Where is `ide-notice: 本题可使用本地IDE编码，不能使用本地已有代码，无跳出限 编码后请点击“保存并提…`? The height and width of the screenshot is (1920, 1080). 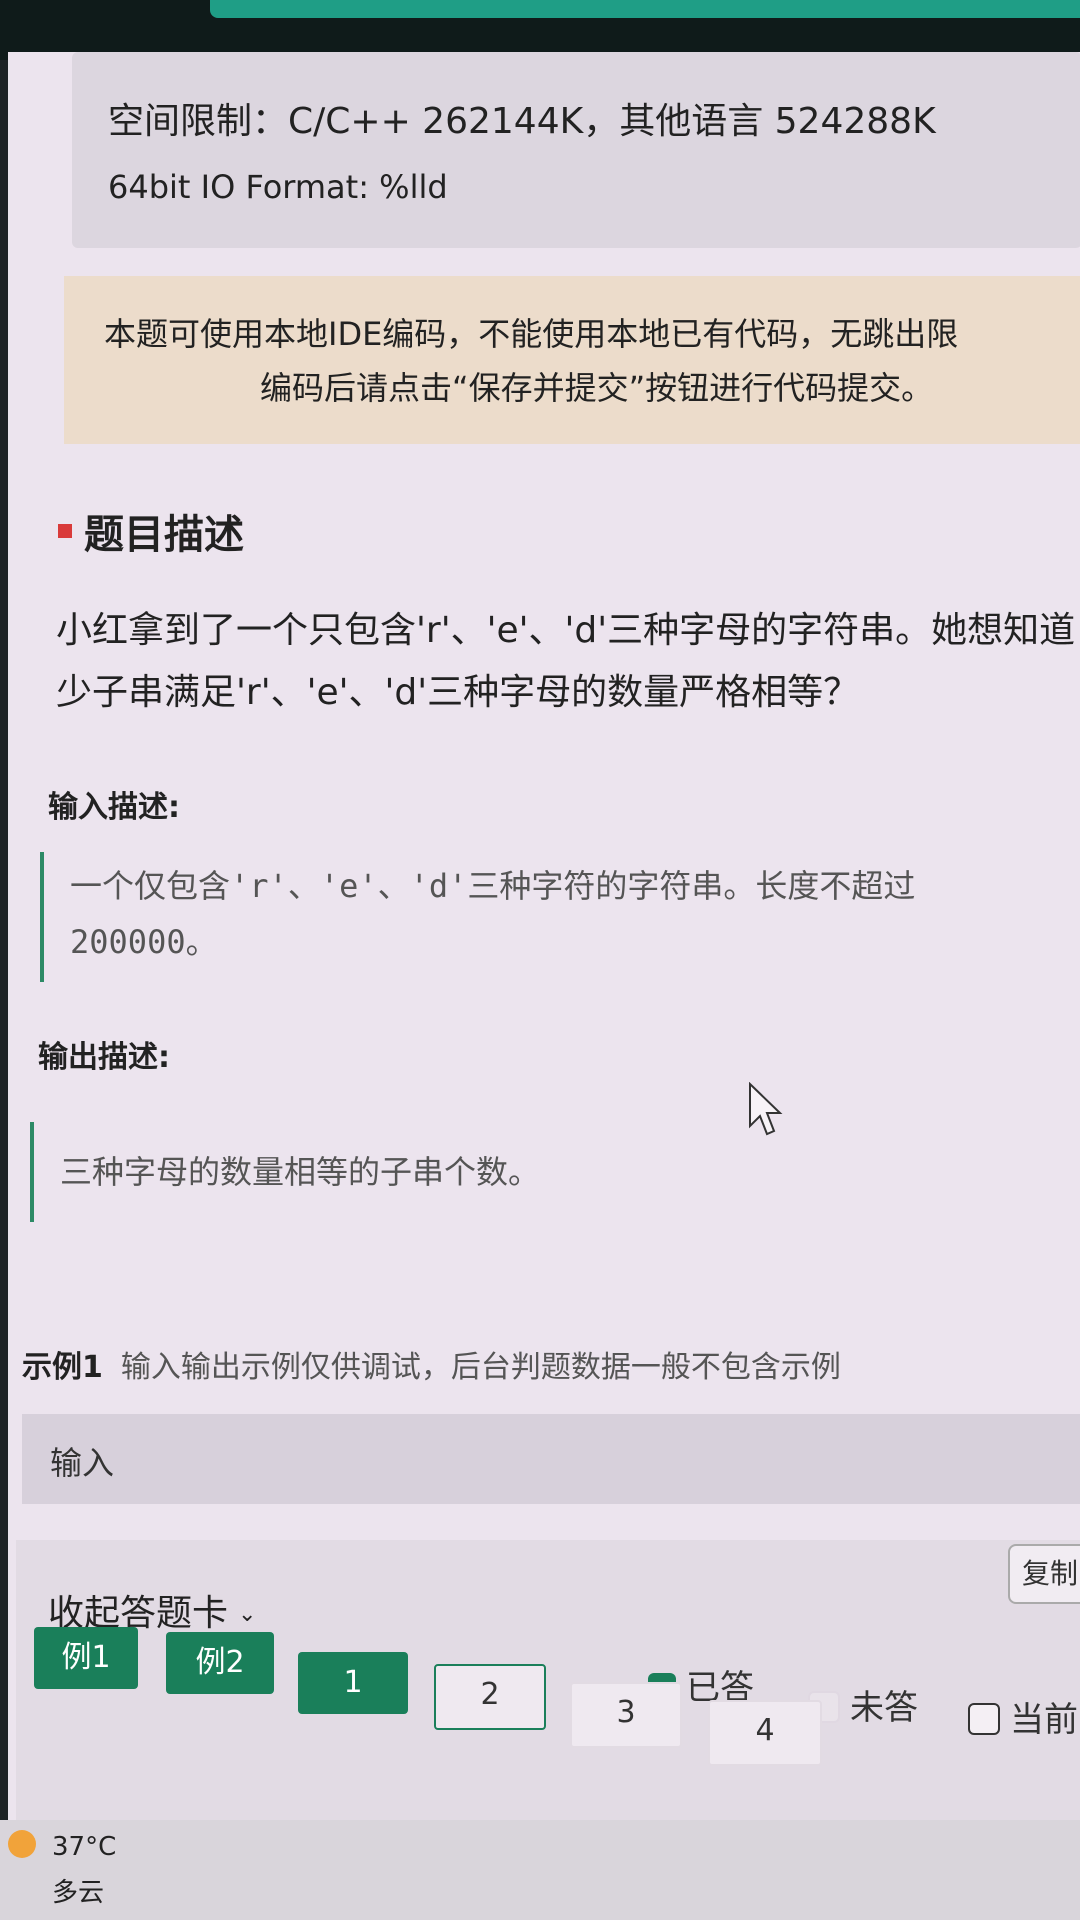 ide-notice: 本题可使用本地IDE编码，不能使用本地已有代码，无跳出限 编码后请点击“保存并提… is located at coordinates (572, 360).